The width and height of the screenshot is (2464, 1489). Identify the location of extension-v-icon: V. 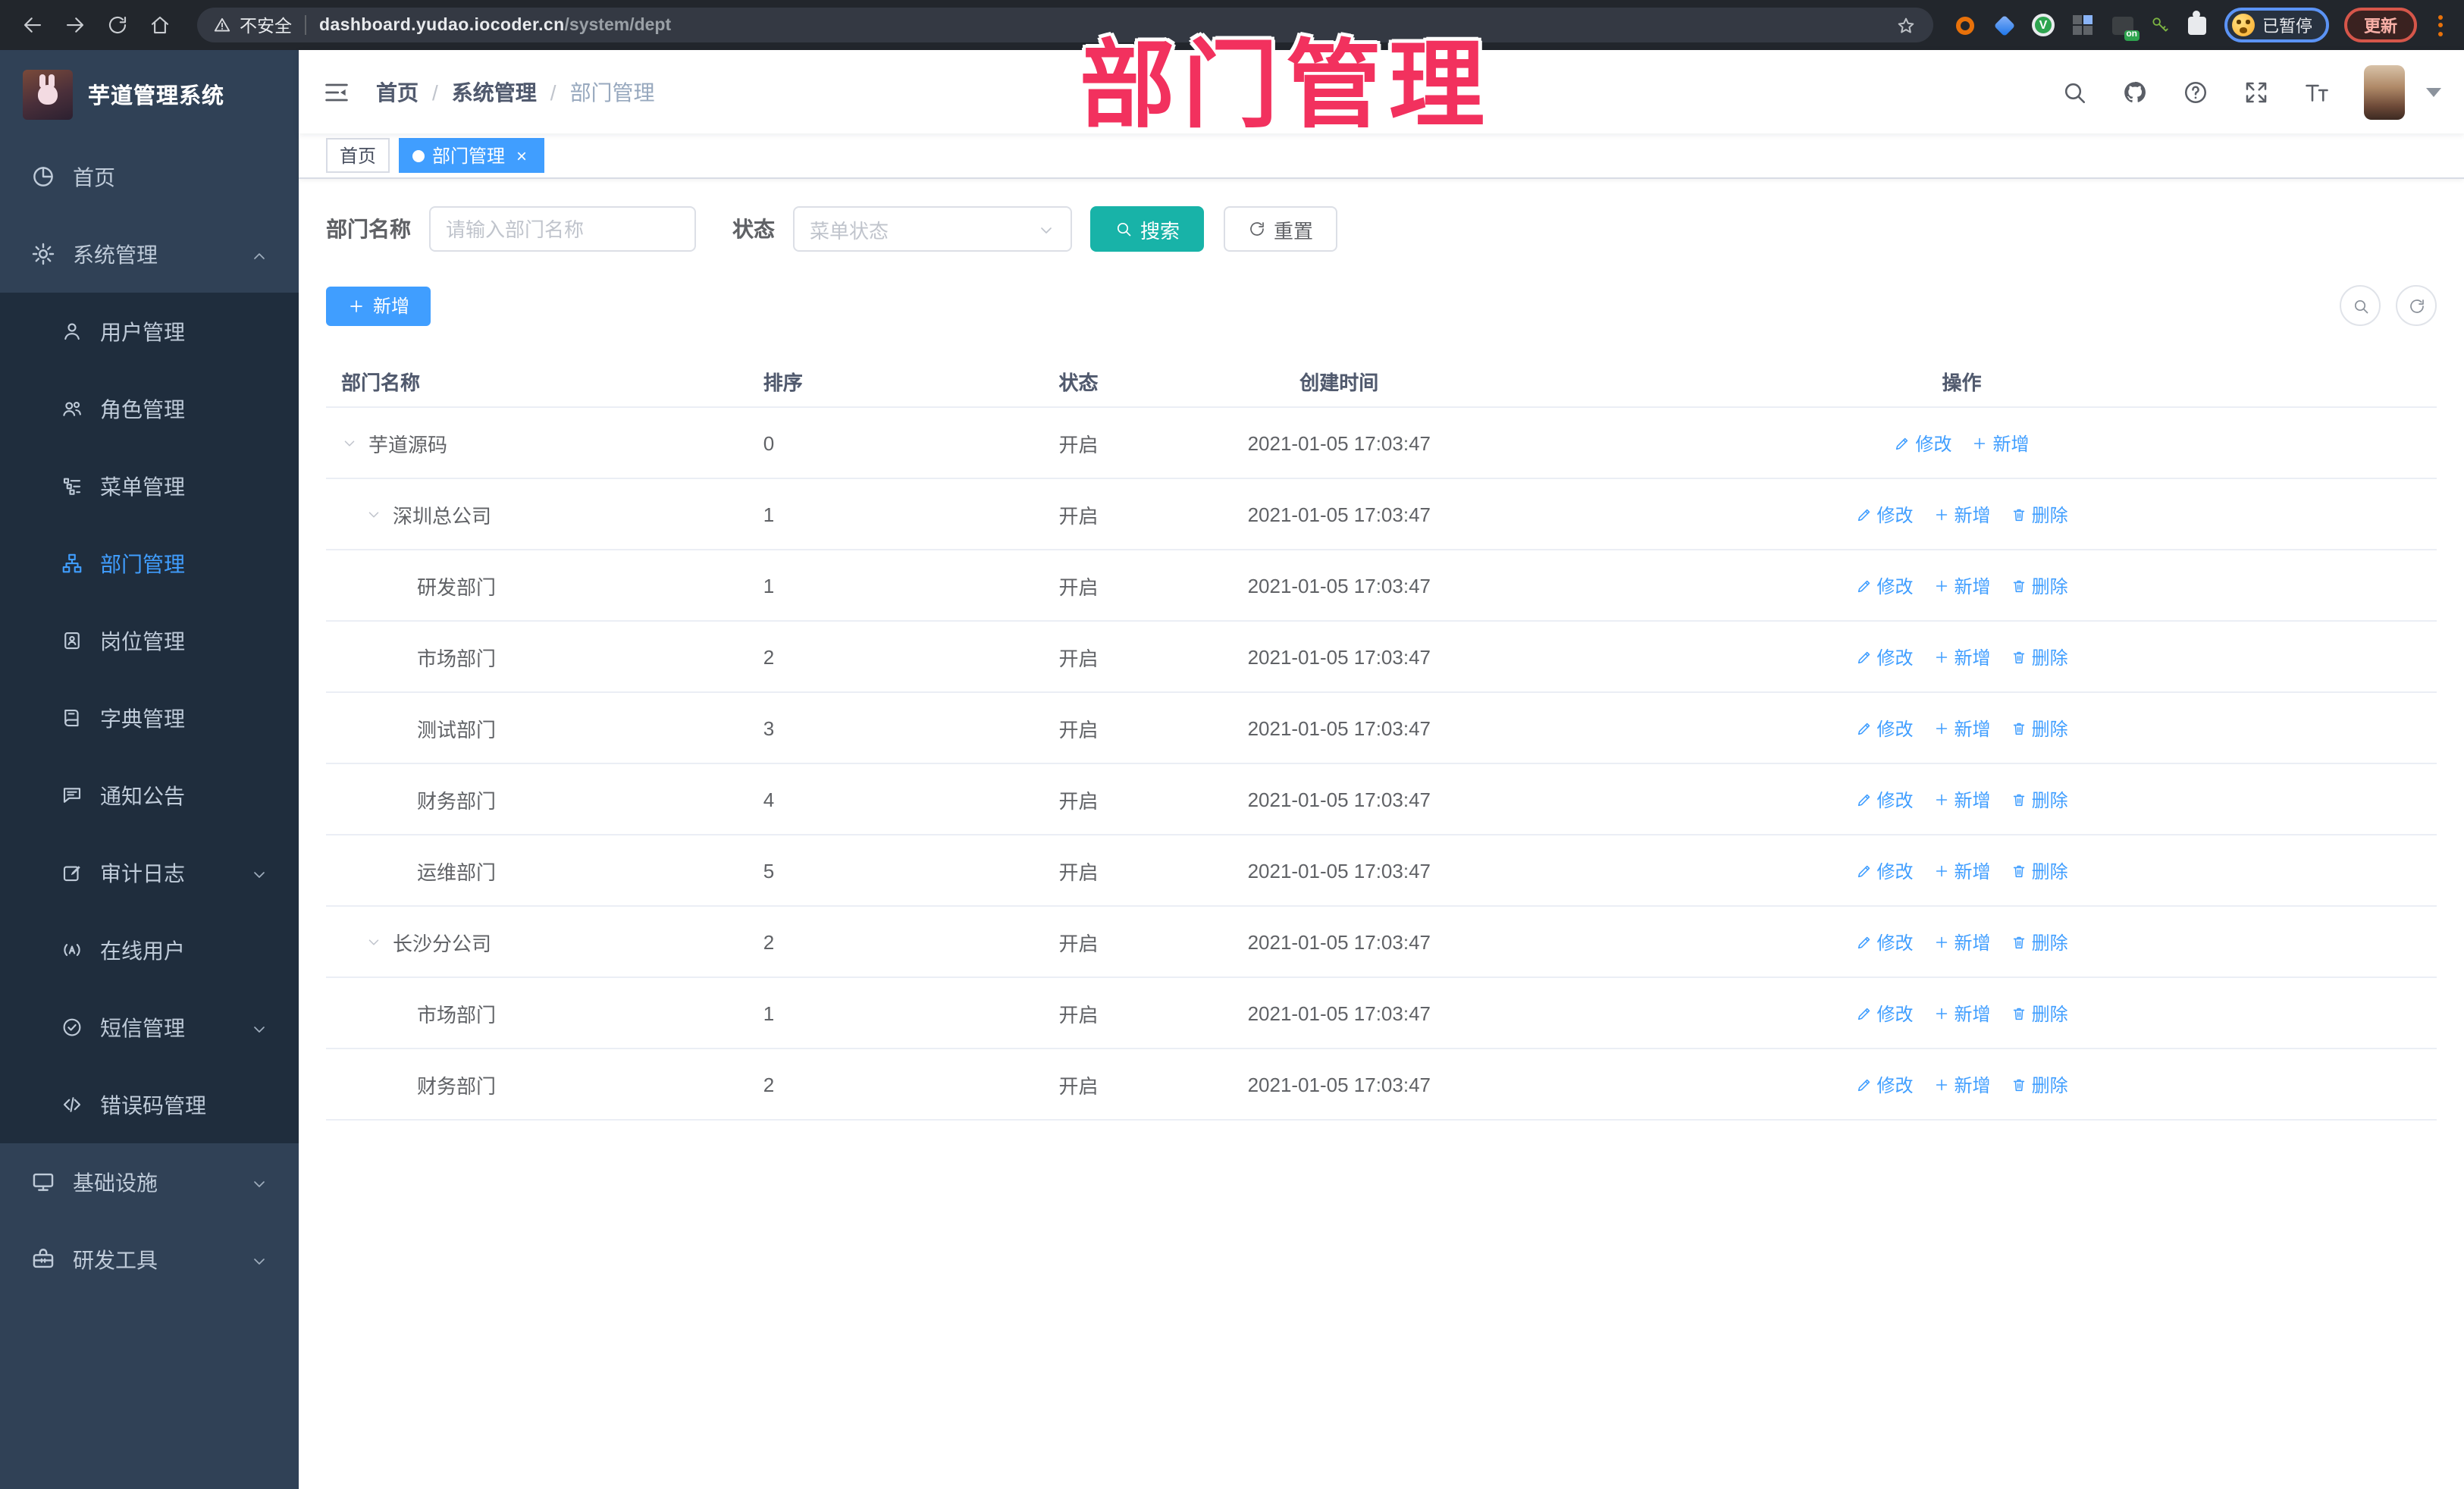
(2043, 25).